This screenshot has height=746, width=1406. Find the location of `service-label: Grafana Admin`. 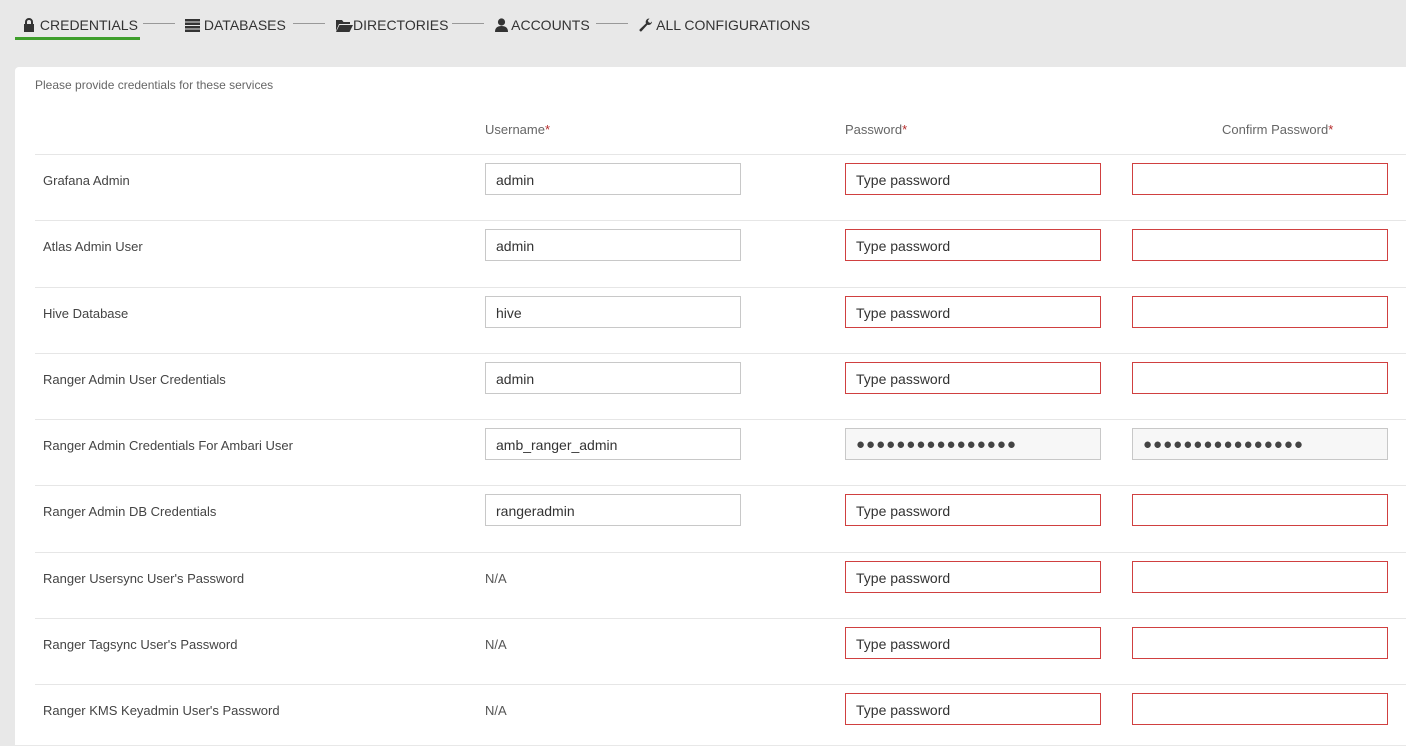

service-label: Grafana Admin is located at coordinates (86, 180).